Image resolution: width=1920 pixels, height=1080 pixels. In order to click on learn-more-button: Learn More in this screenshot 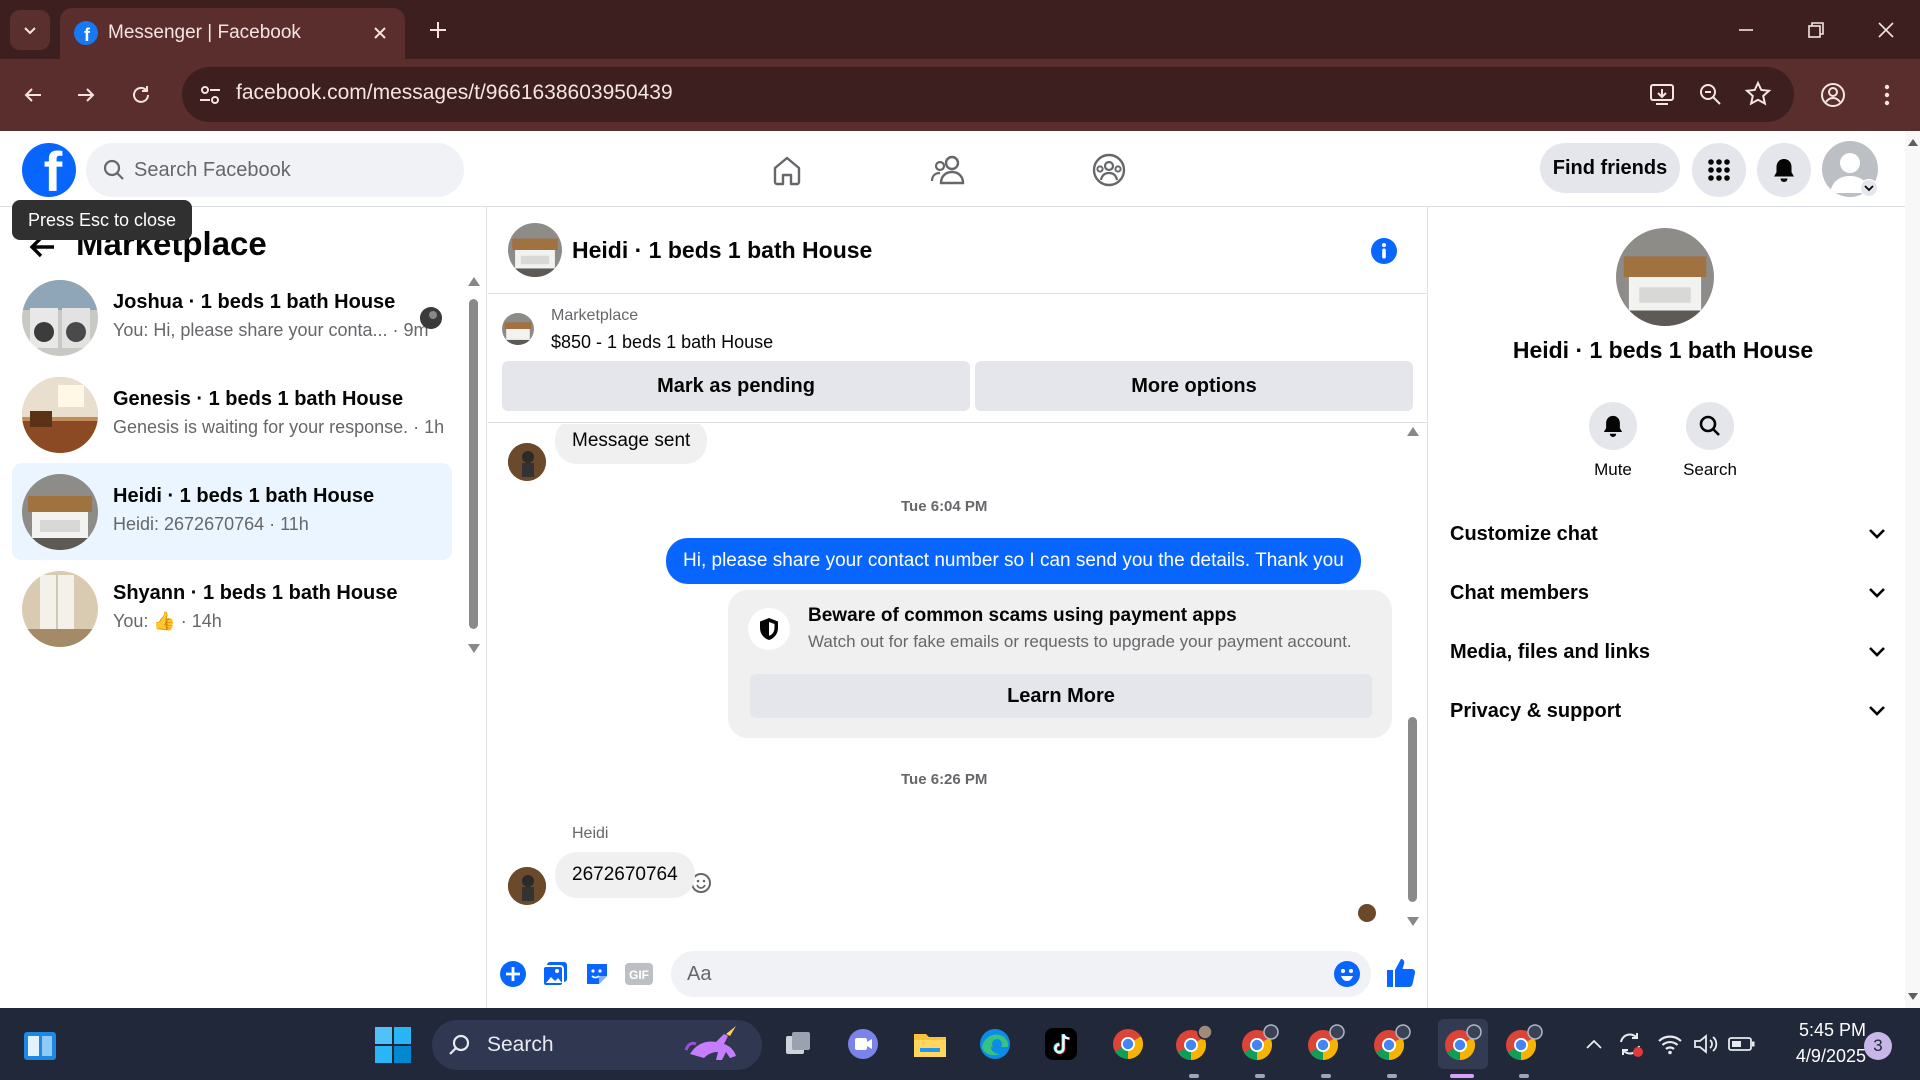, I will do `click(1061, 696)`.